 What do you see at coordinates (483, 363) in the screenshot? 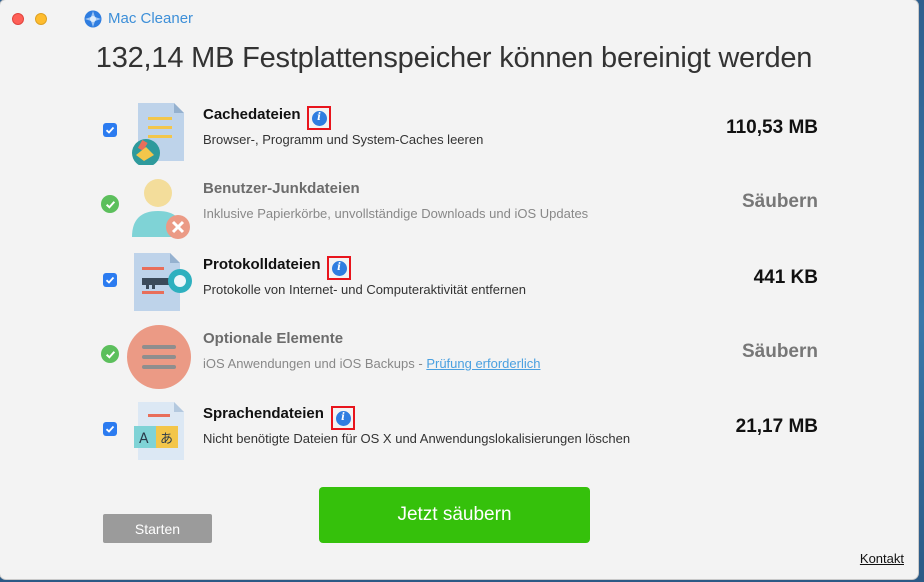
I see `review-required-link: Prüfung erforderlich` at bounding box center [483, 363].